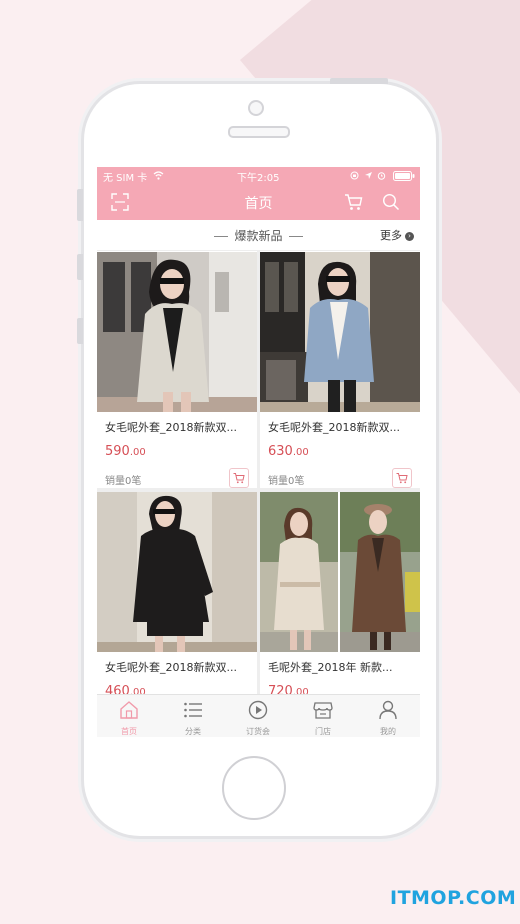 The image size is (520, 924). I want to click on price-integer: 590, so click(117, 451).